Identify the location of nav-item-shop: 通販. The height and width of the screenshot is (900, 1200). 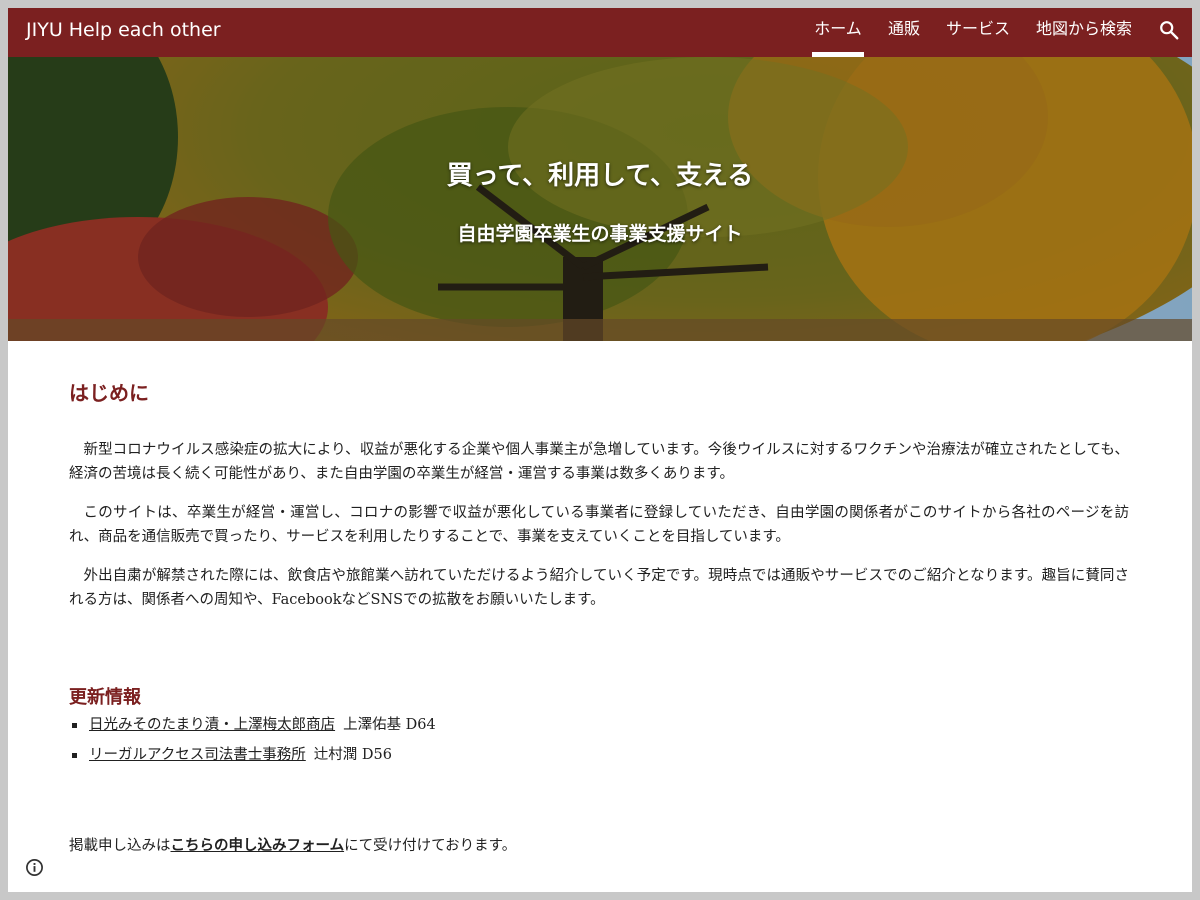
(904, 32).